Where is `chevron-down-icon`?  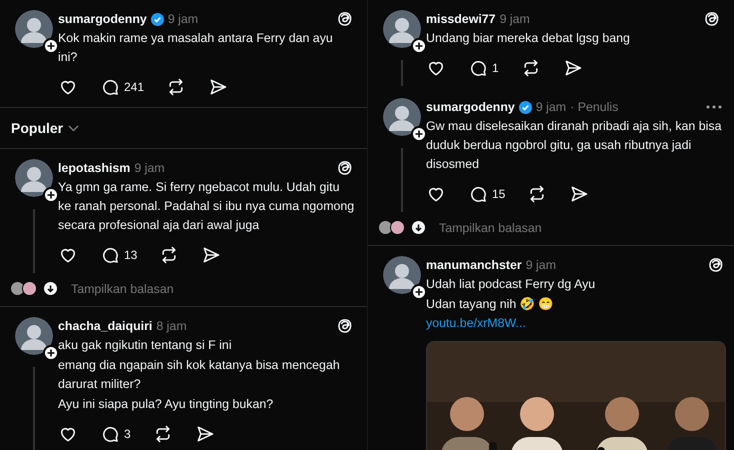 chevron-down-icon is located at coordinates (74, 128).